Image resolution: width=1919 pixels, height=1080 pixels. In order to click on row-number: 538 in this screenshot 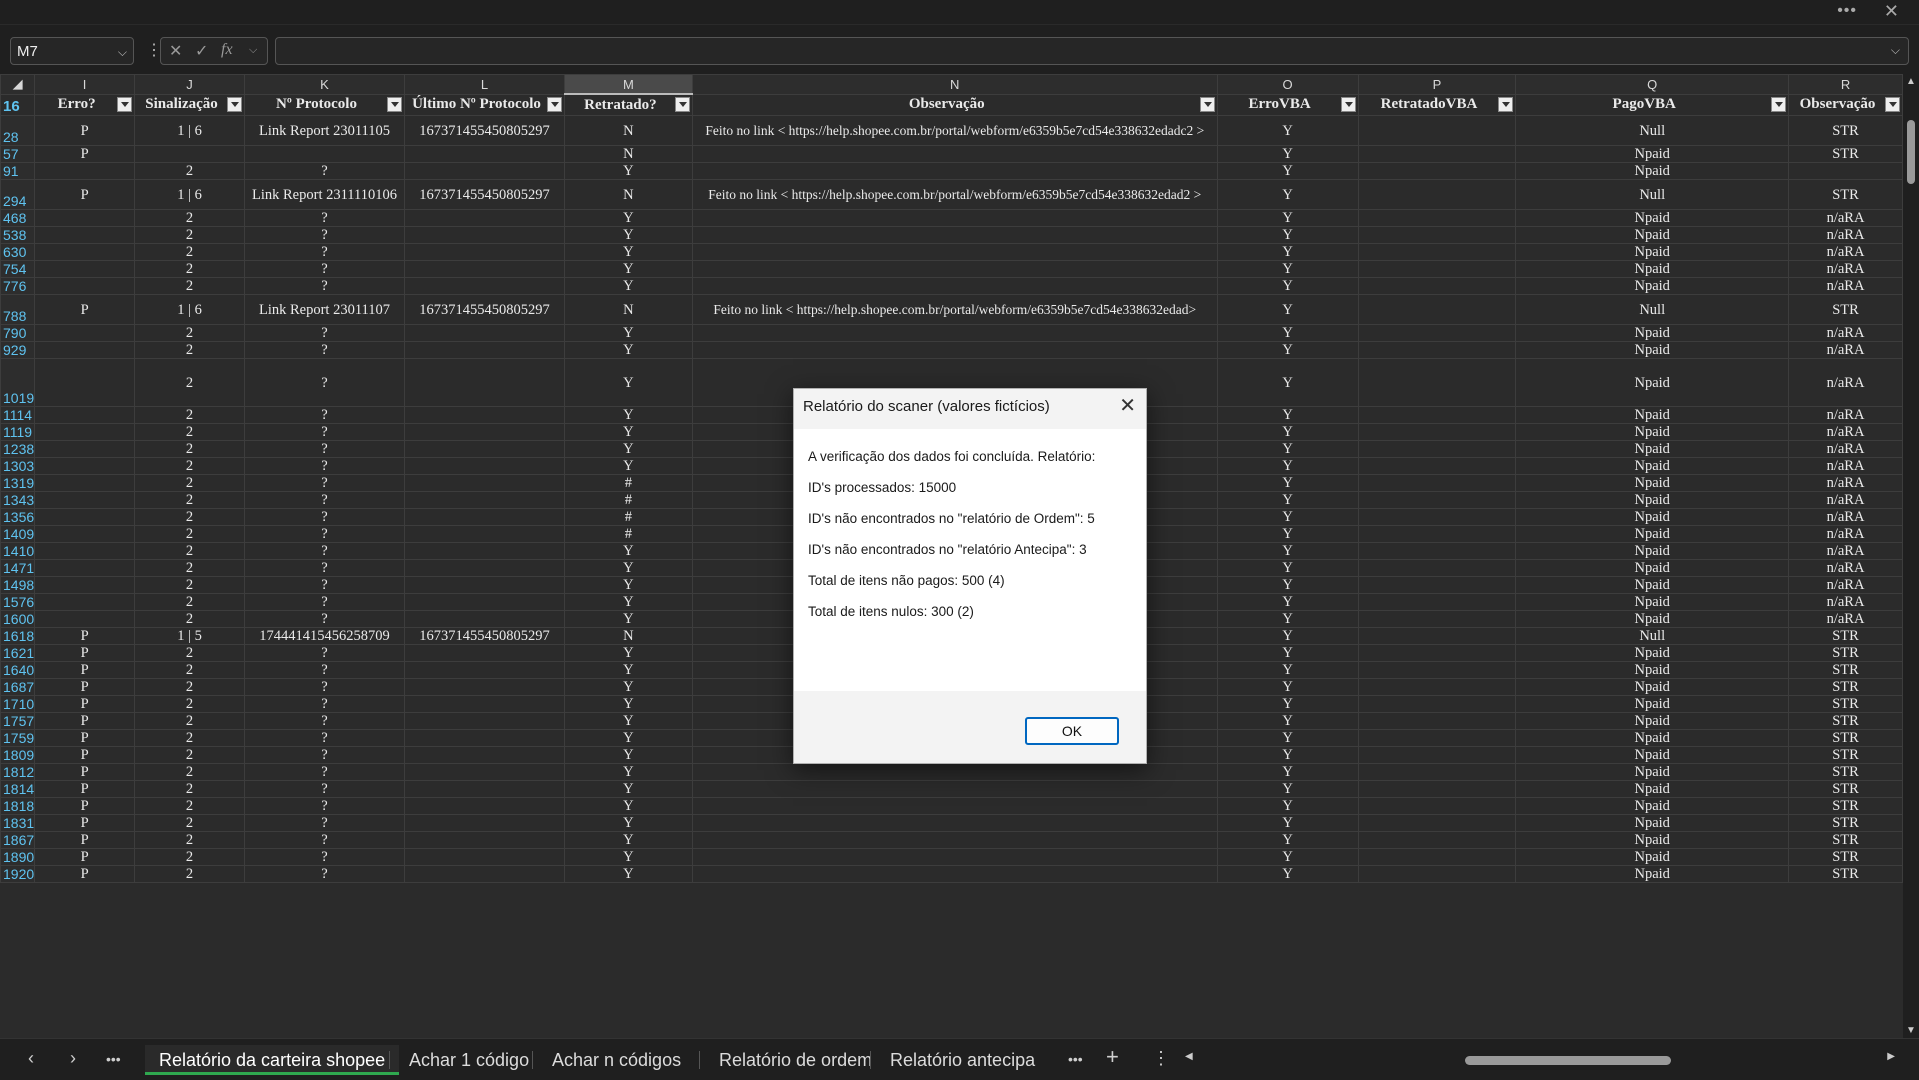, I will do `click(18, 235)`.